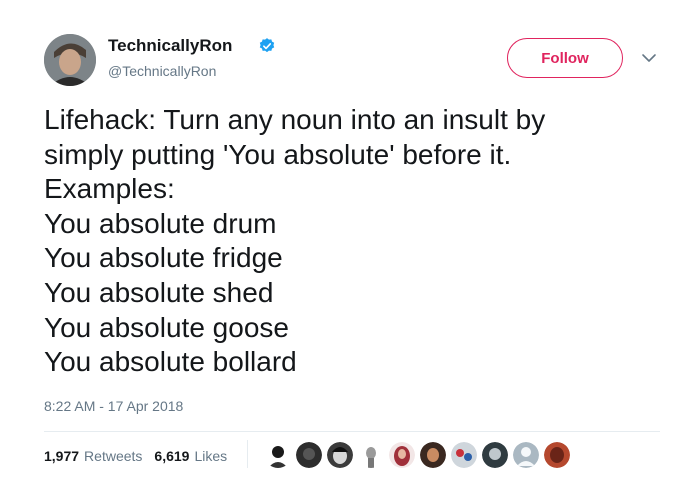  Describe the element at coordinates (170, 362) in the screenshot. I see `tweet-line: You absolute bollard` at that location.